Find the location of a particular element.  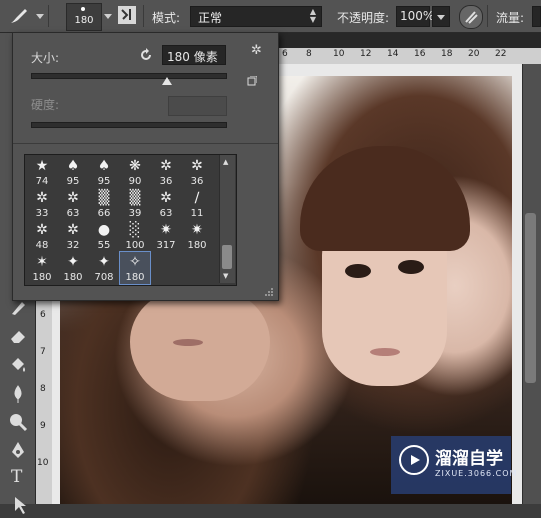

brush-preset-size: 39 is located at coordinates (135, 213).